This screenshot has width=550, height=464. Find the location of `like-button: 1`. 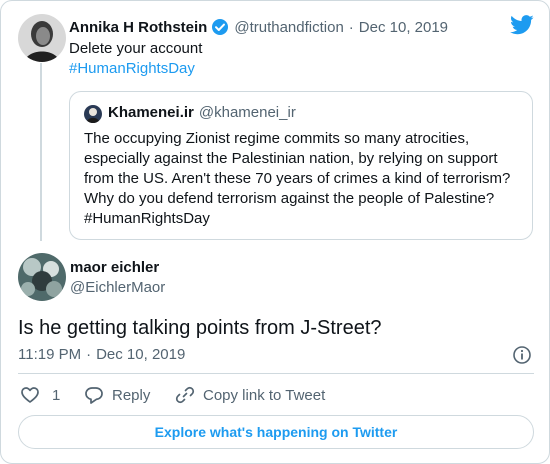

like-button: 1 is located at coordinates (40, 395).